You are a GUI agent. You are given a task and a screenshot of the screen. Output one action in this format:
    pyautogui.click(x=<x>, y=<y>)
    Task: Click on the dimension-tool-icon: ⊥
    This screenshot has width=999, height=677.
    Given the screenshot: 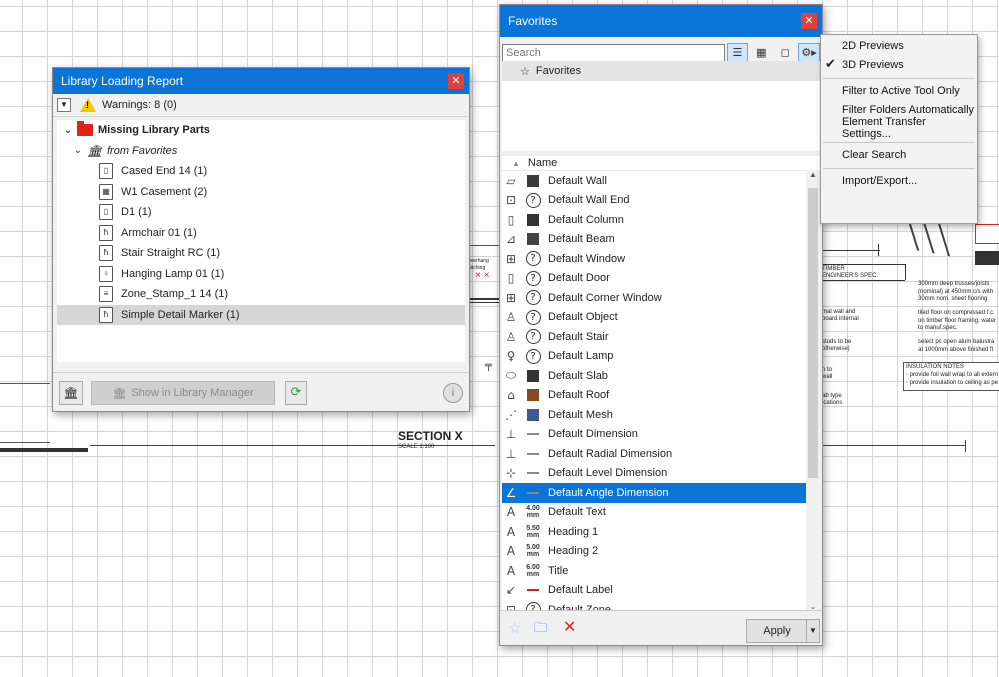 What is the action you would take?
    pyautogui.click(x=511, y=434)
    